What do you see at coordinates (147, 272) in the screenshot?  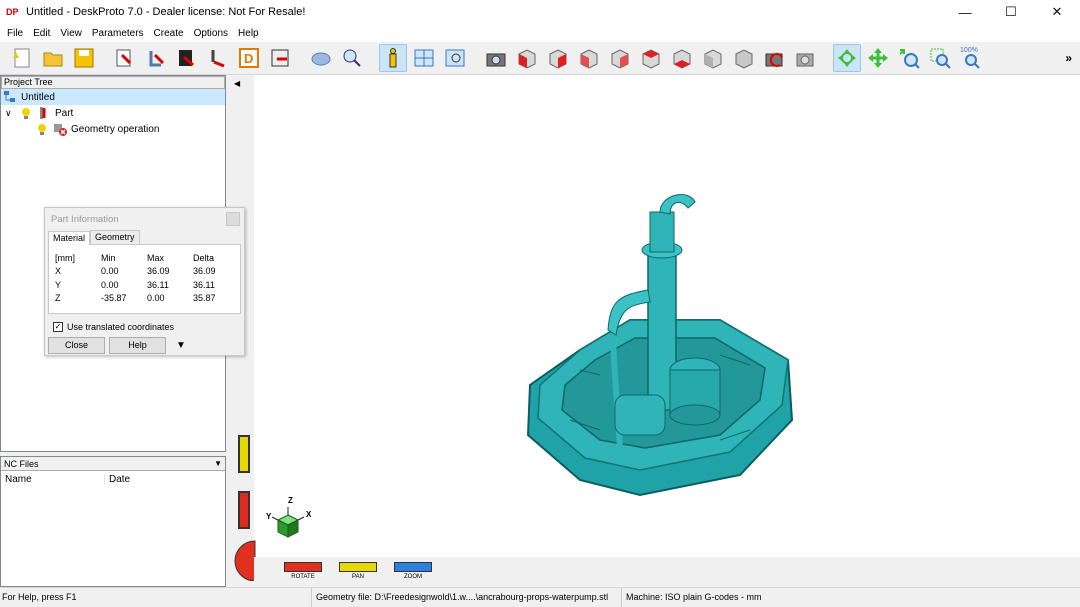 I see `table-row: X 0.00 36.09 36.09` at bounding box center [147, 272].